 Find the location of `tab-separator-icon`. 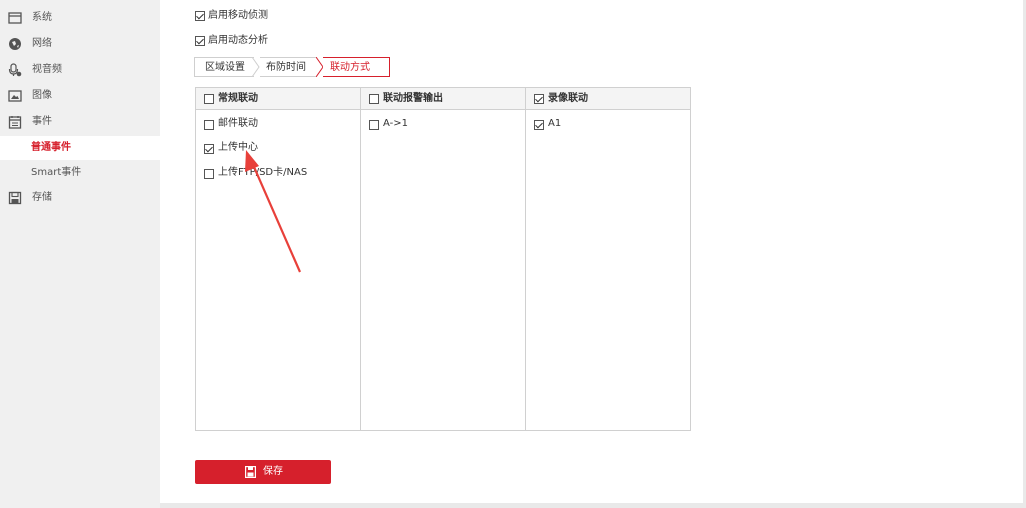

tab-separator-icon is located at coordinates (256, 67).